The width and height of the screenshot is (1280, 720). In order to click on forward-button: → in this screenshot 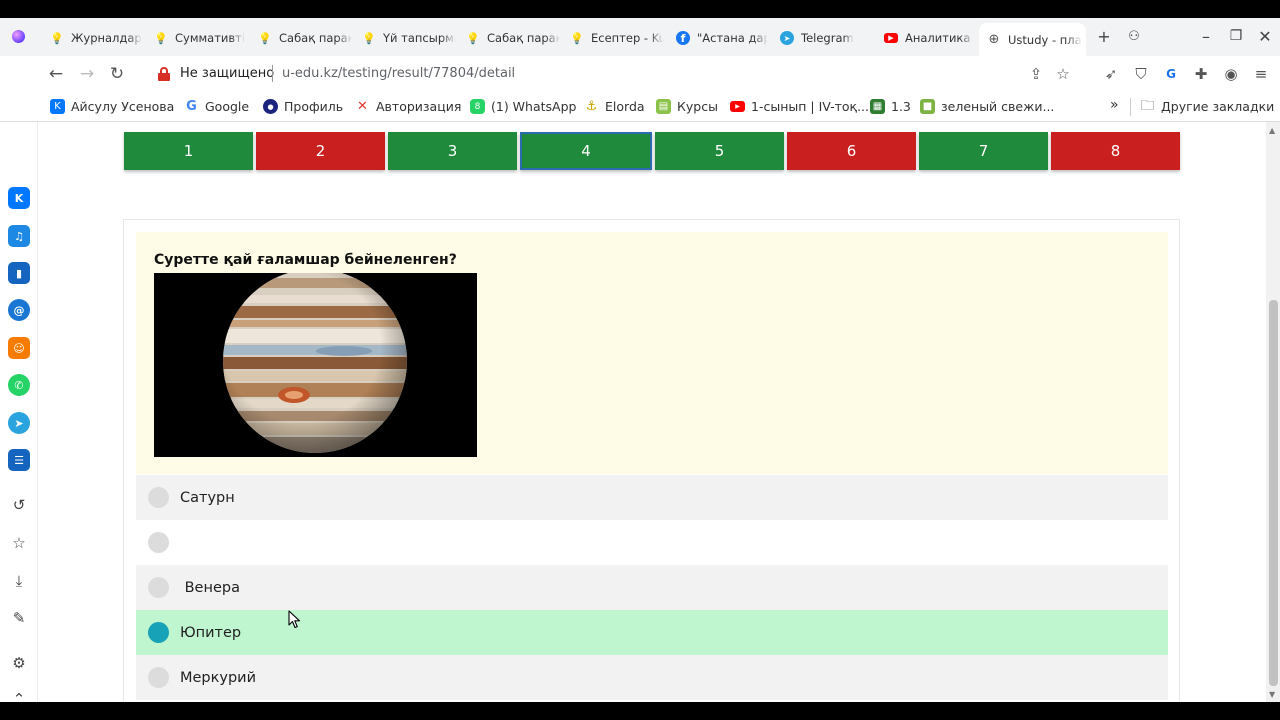, I will do `click(87, 74)`.